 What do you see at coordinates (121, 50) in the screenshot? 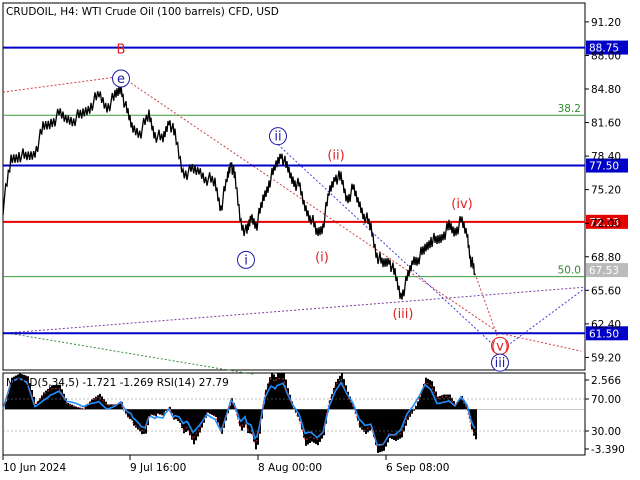
I see `wave-label: B` at bounding box center [121, 50].